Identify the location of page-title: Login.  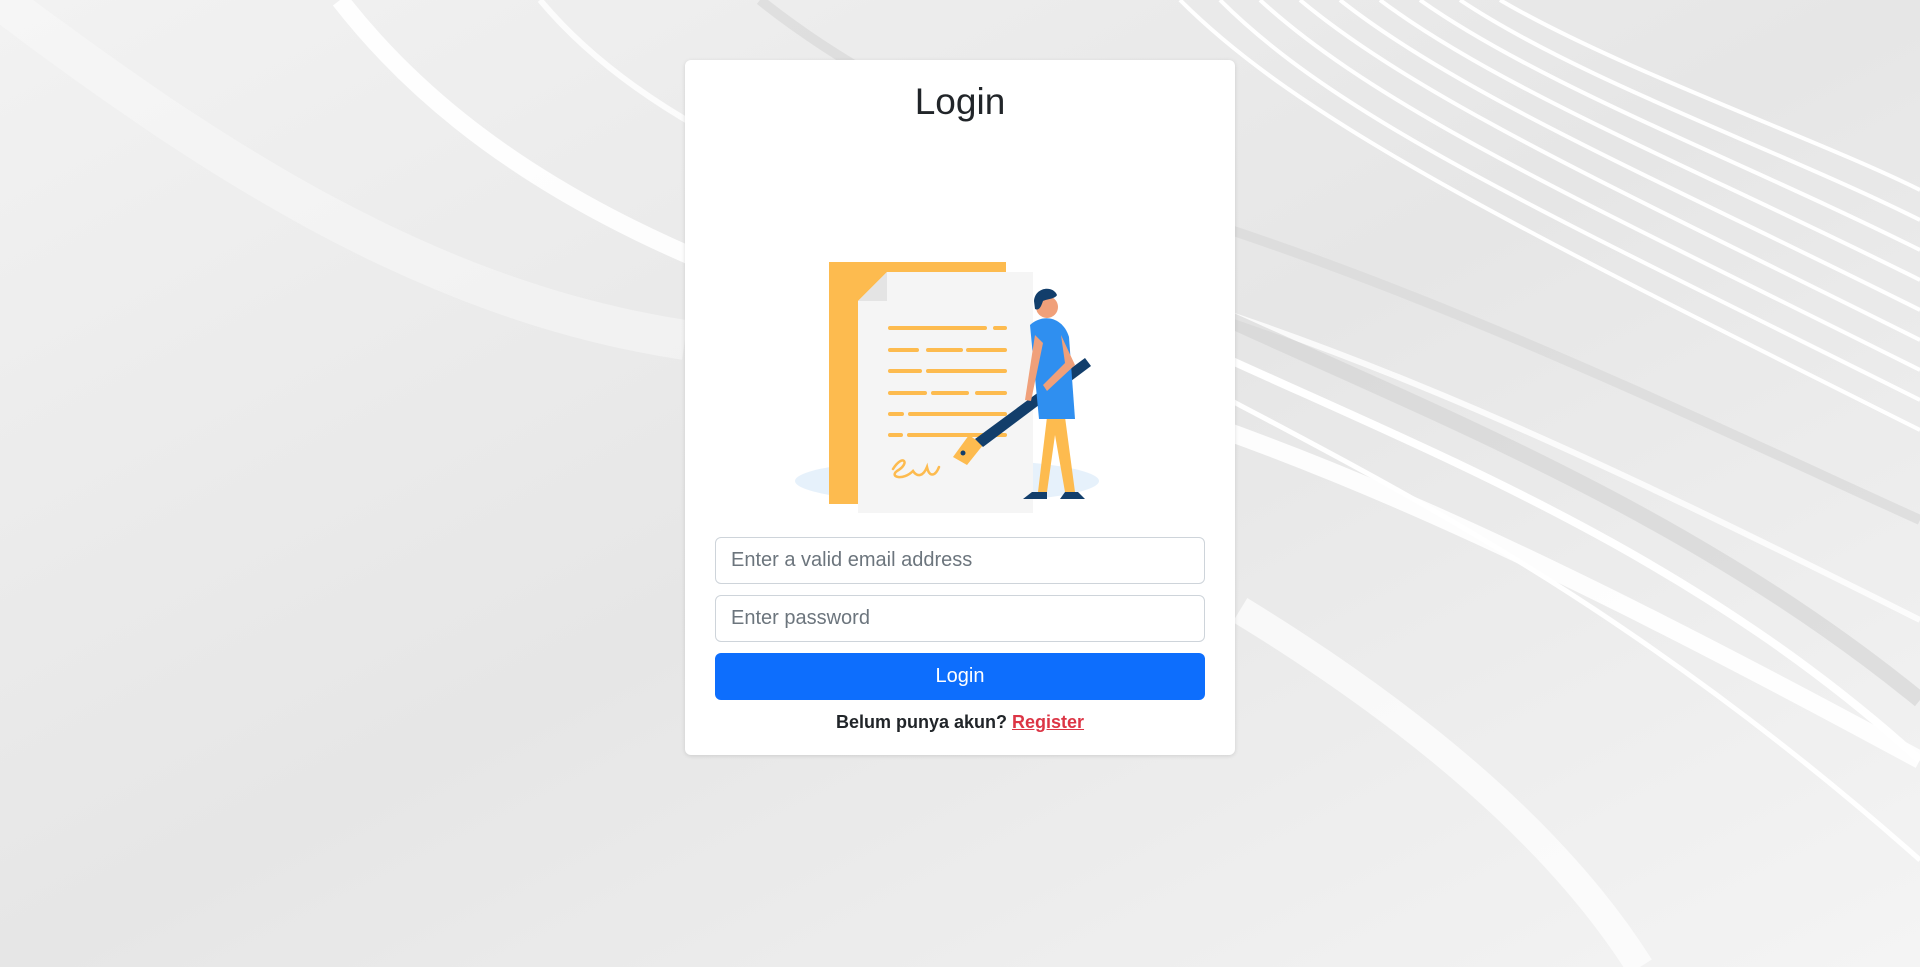
(960, 101).